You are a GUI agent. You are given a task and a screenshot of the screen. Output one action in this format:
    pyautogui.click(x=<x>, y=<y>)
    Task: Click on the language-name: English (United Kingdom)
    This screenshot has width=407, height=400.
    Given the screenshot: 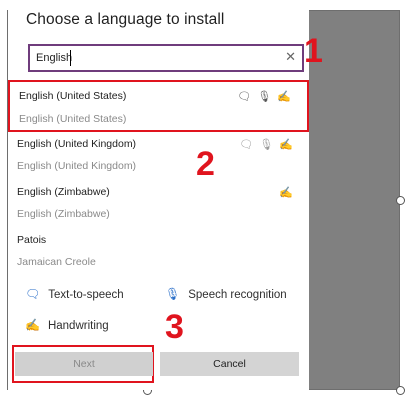 What is the action you would take?
    pyautogui.click(x=77, y=144)
    